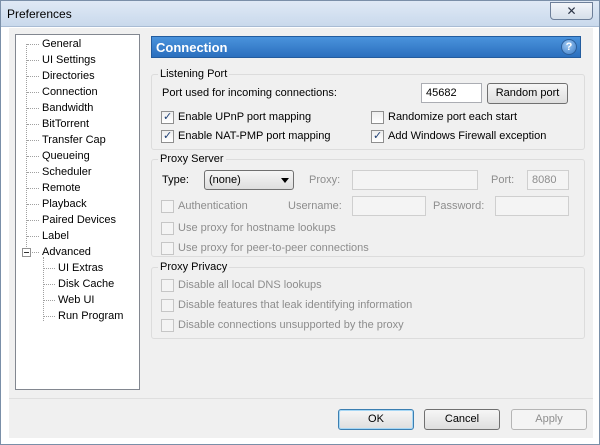  Describe the element at coordinates (167, 248) in the screenshot. I see `p2p-proxy-checkbox` at that location.